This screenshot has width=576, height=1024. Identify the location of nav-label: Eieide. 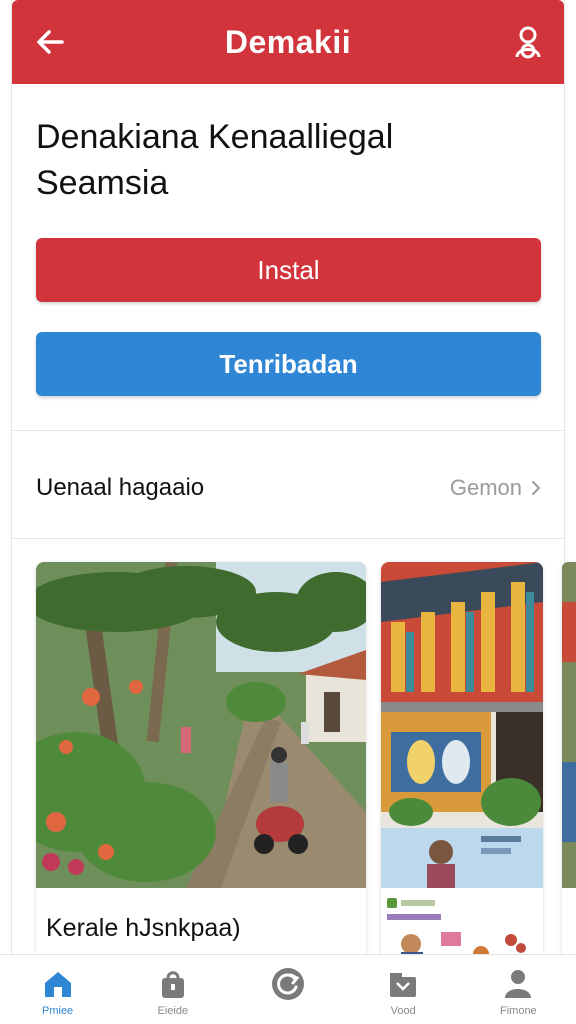
(173, 1011).